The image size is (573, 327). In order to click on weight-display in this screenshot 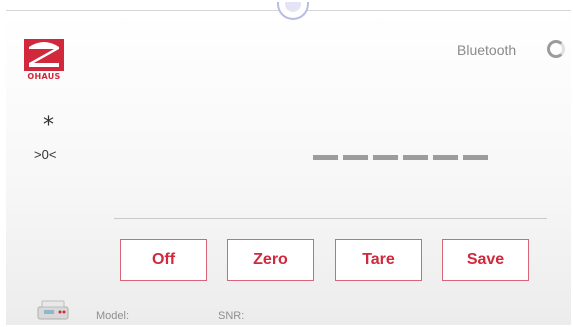, I will do `click(400, 157)`.